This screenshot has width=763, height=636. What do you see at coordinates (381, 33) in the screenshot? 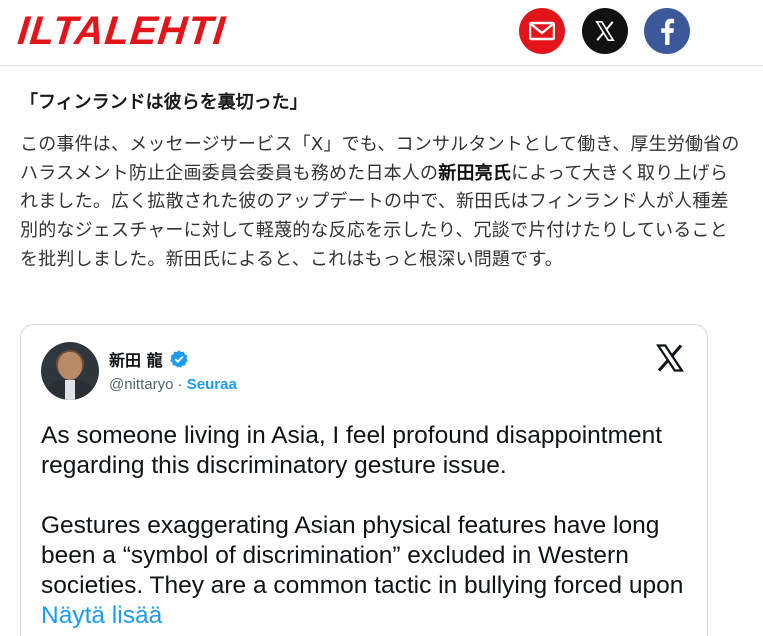
I see `site-header: ILTALEHTI` at bounding box center [381, 33].